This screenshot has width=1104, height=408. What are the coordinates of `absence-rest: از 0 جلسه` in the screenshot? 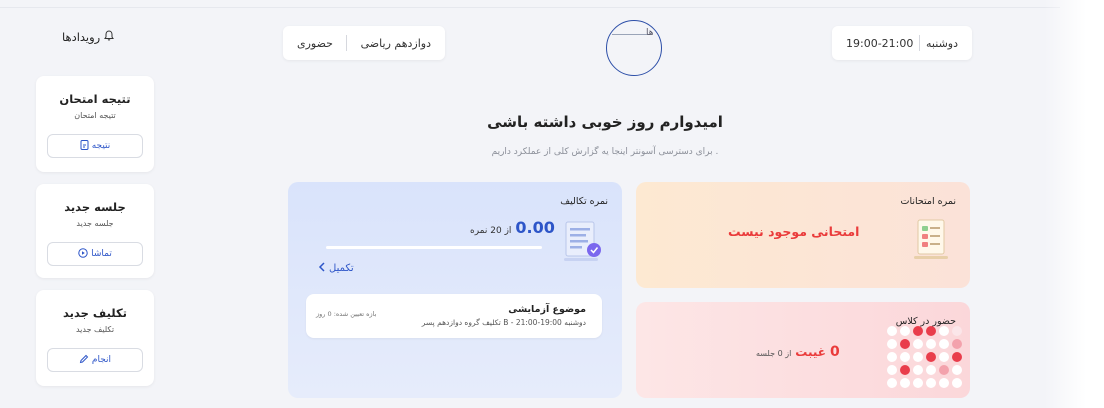 It's located at (774, 353).